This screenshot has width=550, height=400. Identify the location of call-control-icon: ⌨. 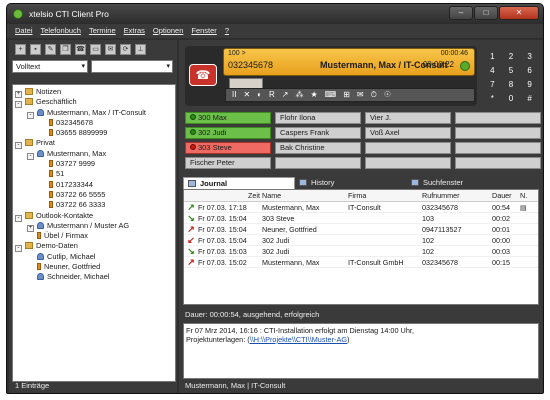
(331, 95).